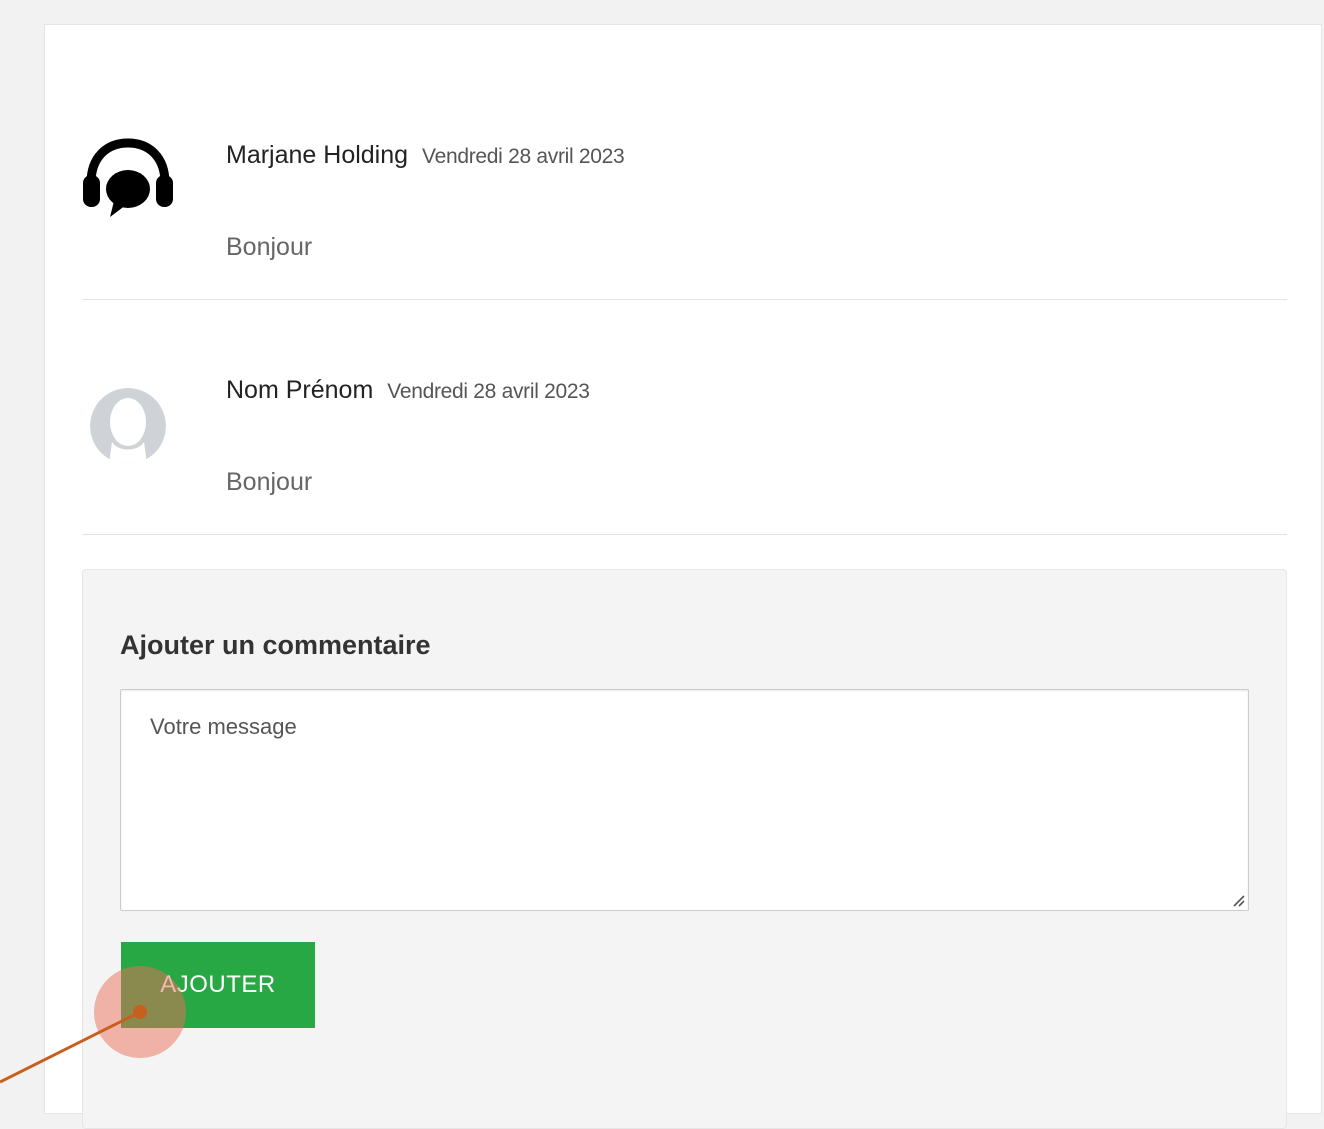 Image resolution: width=1324 pixels, height=1129 pixels. Describe the element at coordinates (140, 1012) in the screenshot. I see `click-point` at that location.